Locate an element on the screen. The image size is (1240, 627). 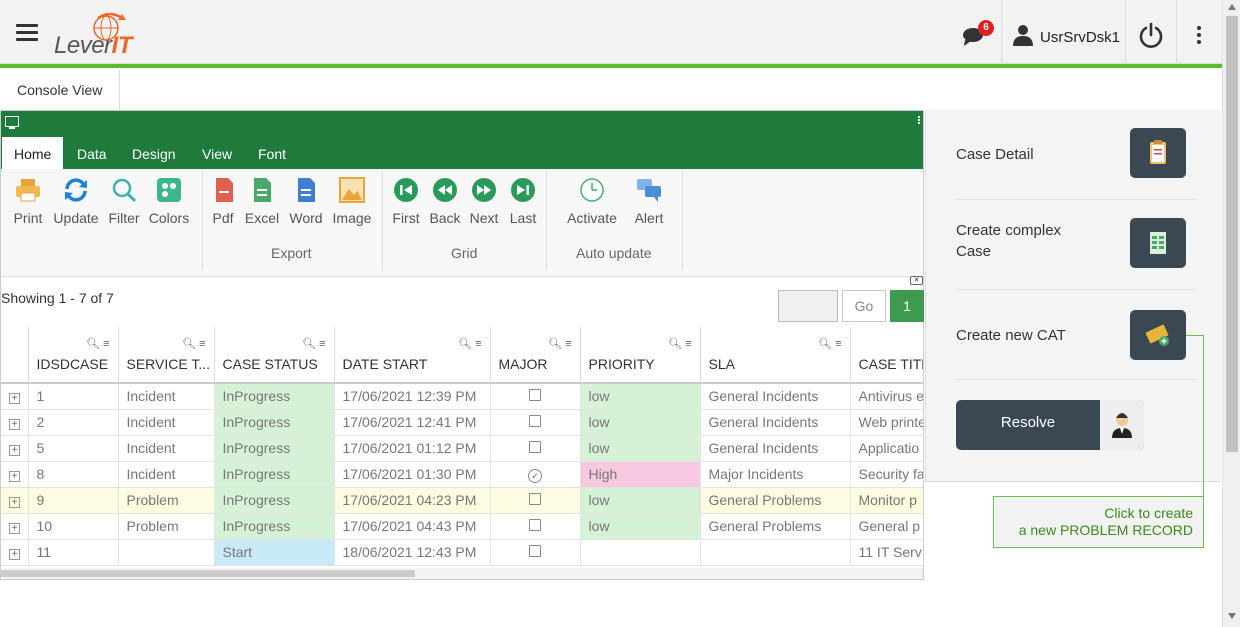
user-icon is located at coordinates (1023, 35).